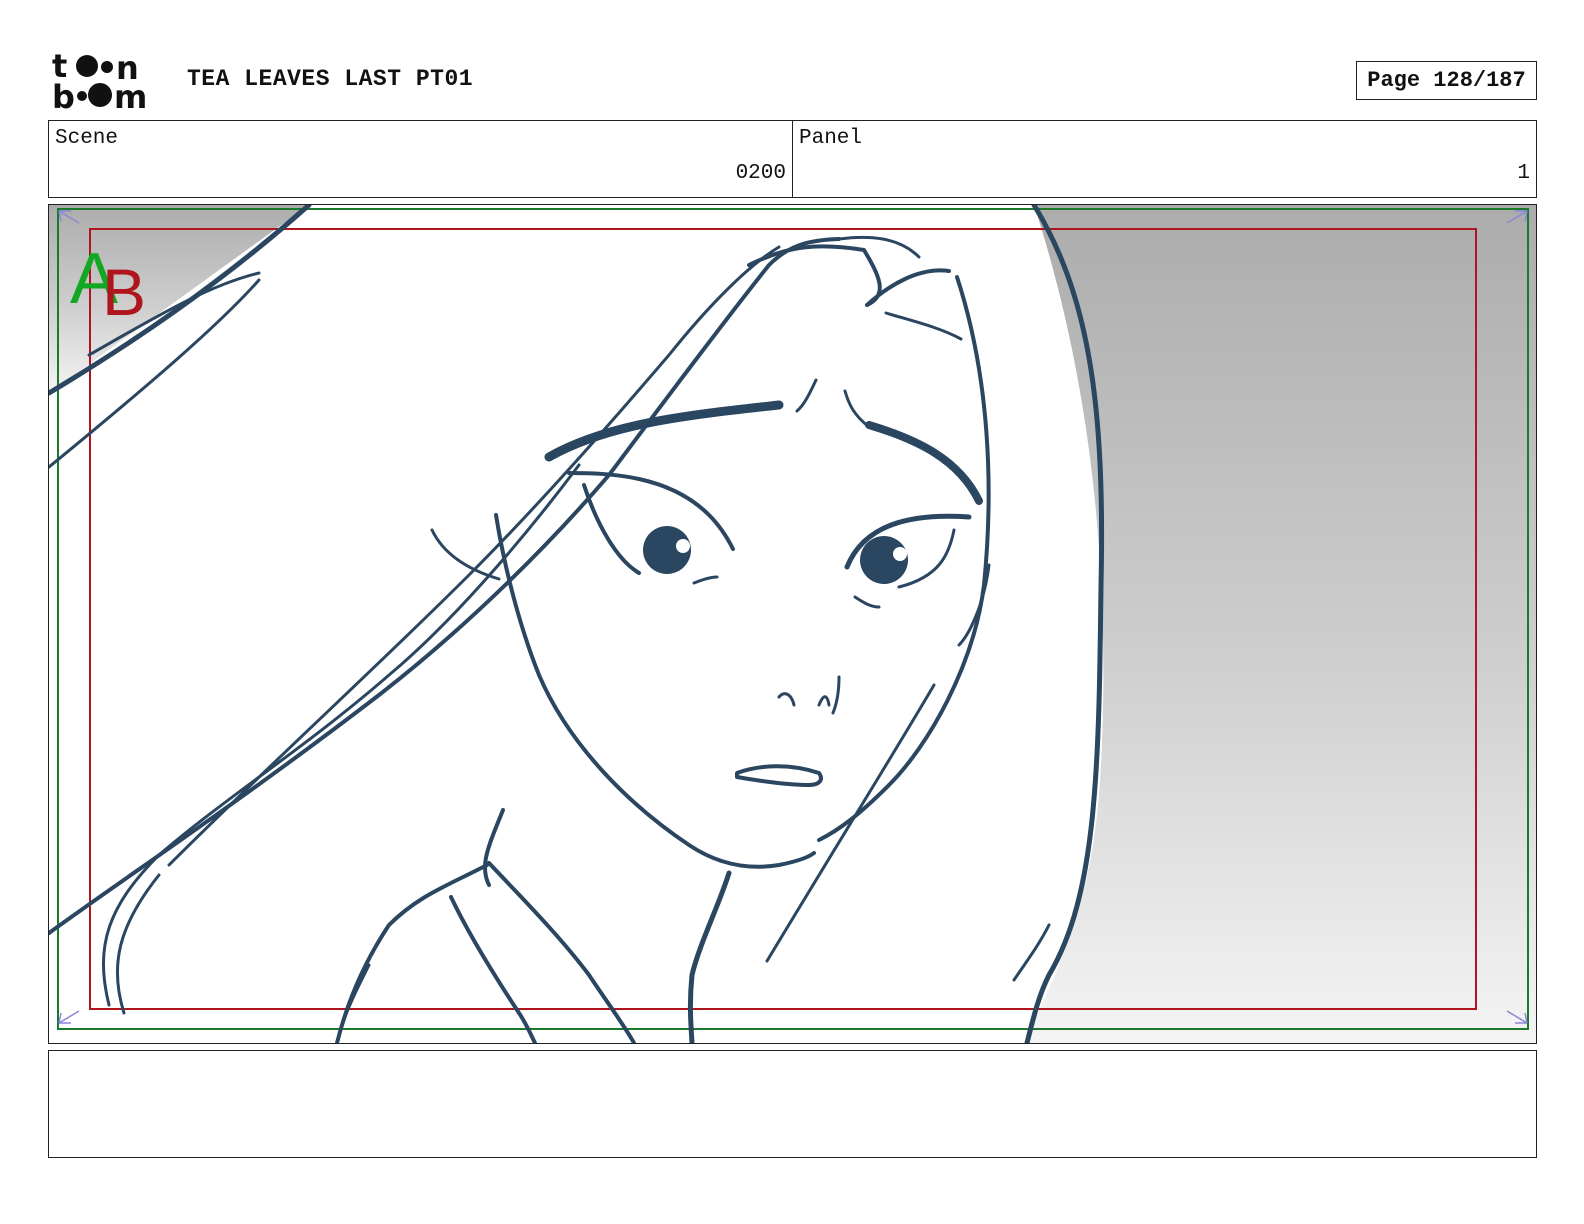 The height and width of the screenshot is (1224, 1584). Describe the element at coordinates (420, 159) in the screenshot. I see `scene-cell: Scene 0200` at that location.